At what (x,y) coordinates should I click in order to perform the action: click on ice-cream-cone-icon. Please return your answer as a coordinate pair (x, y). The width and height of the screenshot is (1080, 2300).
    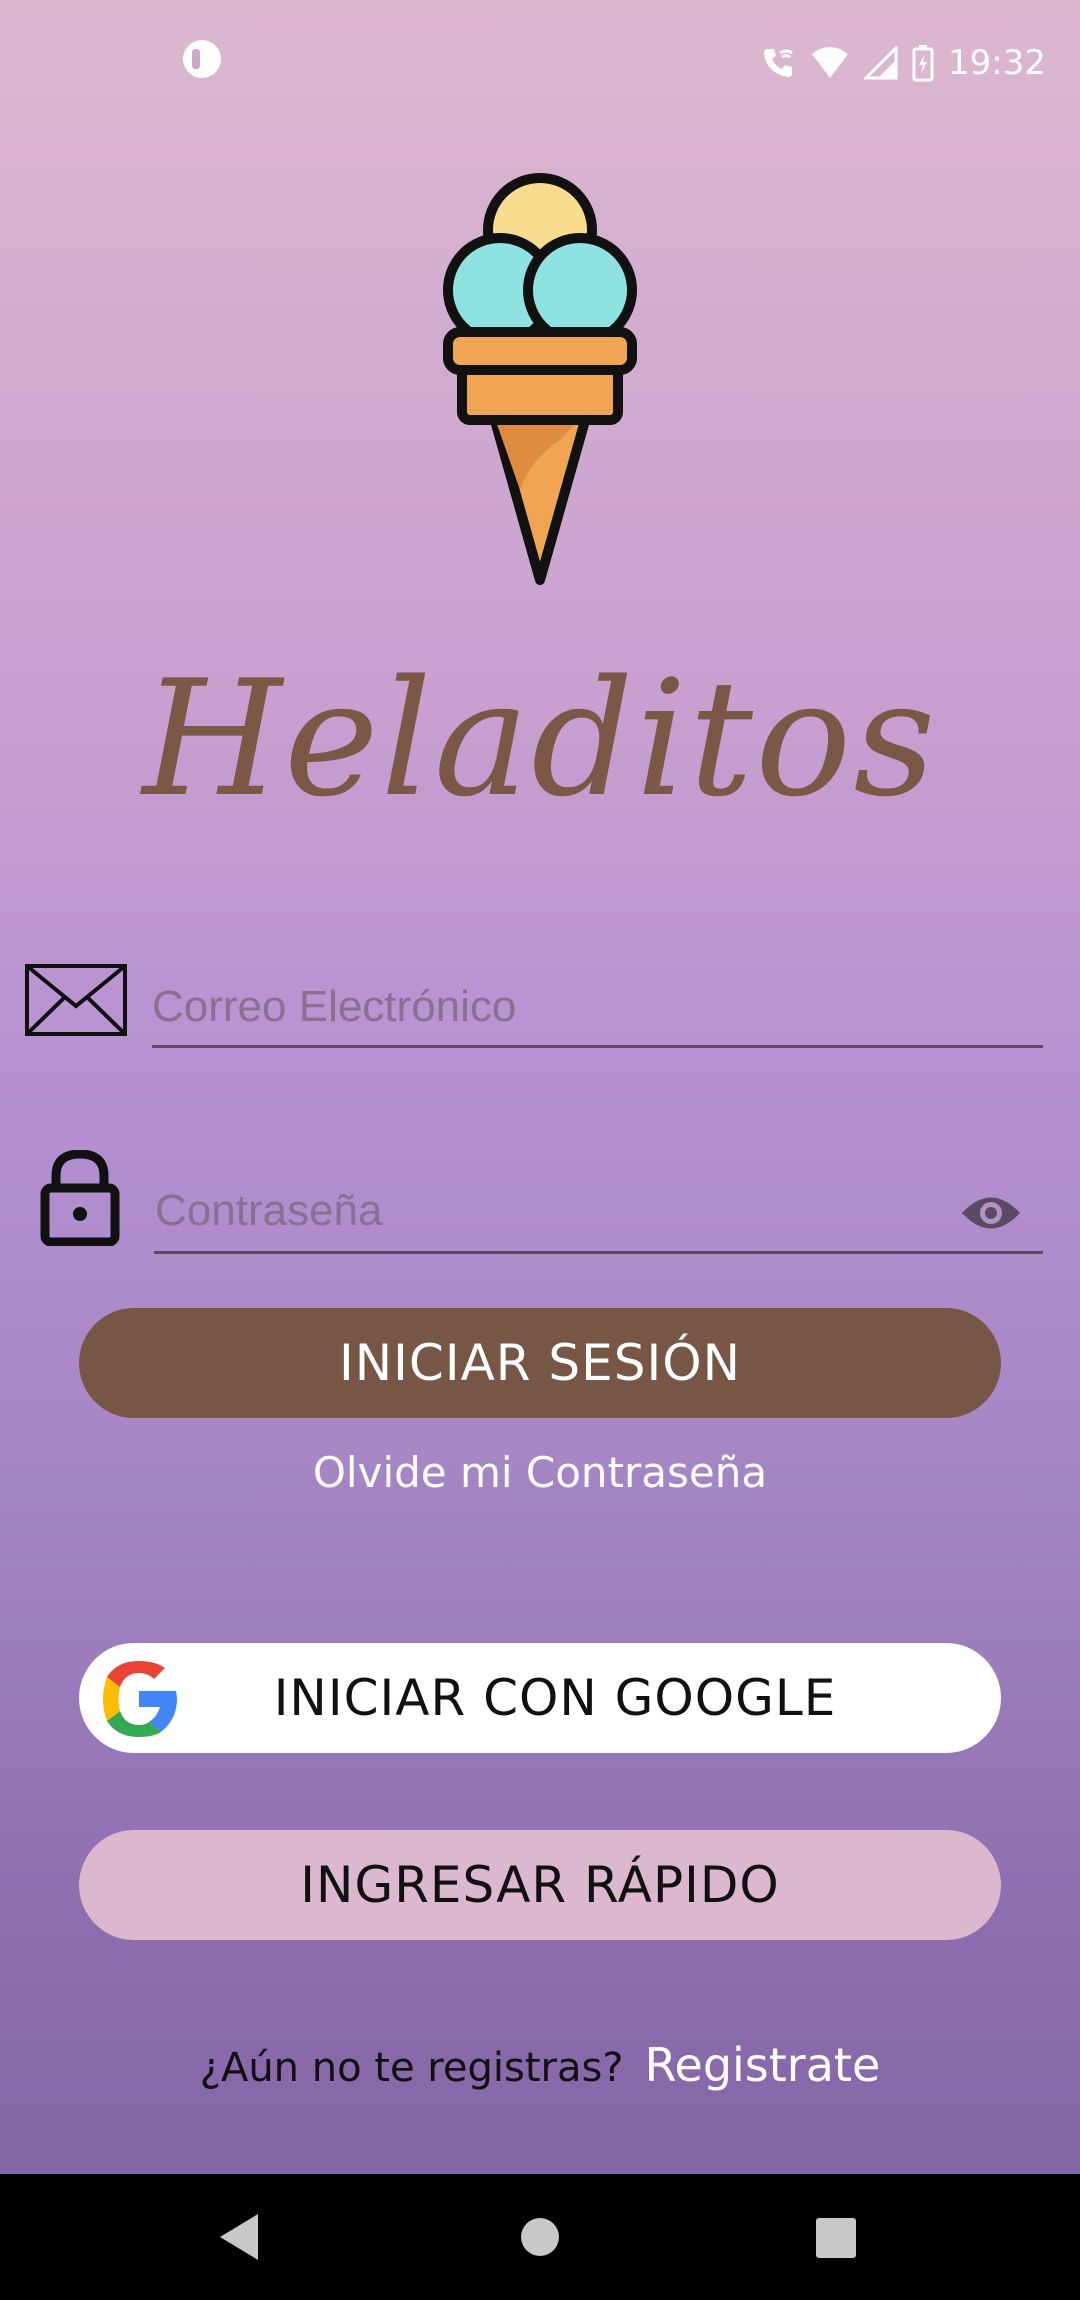
    Looking at the image, I should click on (540, 379).